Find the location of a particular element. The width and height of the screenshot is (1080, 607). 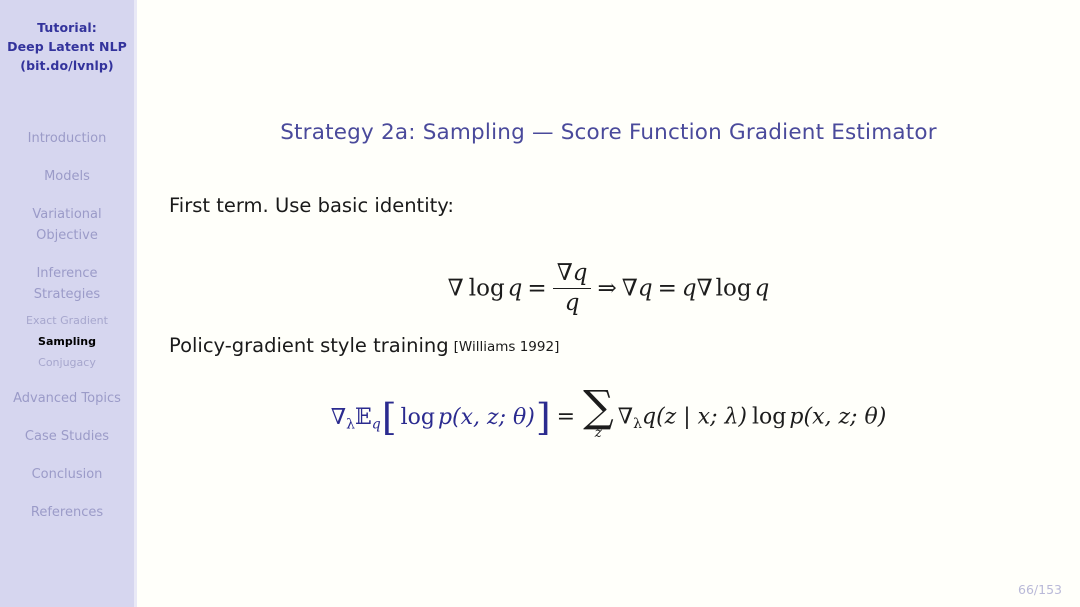

sidebar-item-label: Variational is located at coordinates (67, 214).